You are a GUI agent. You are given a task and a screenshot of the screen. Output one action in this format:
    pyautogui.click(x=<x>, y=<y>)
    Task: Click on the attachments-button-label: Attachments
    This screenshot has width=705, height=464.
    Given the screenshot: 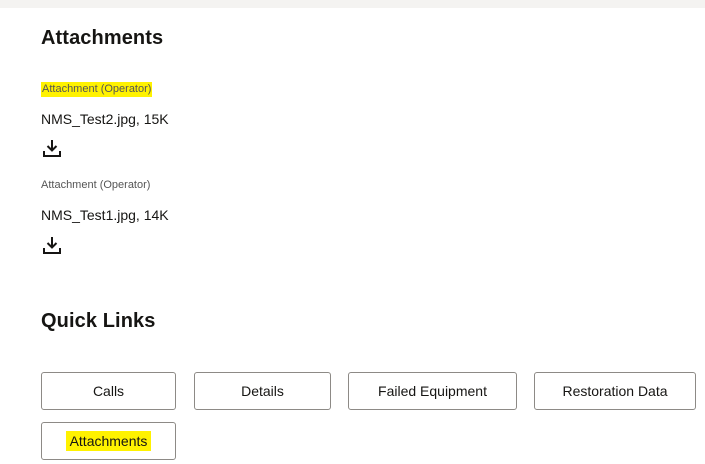 What is the action you would take?
    pyautogui.click(x=108, y=441)
    